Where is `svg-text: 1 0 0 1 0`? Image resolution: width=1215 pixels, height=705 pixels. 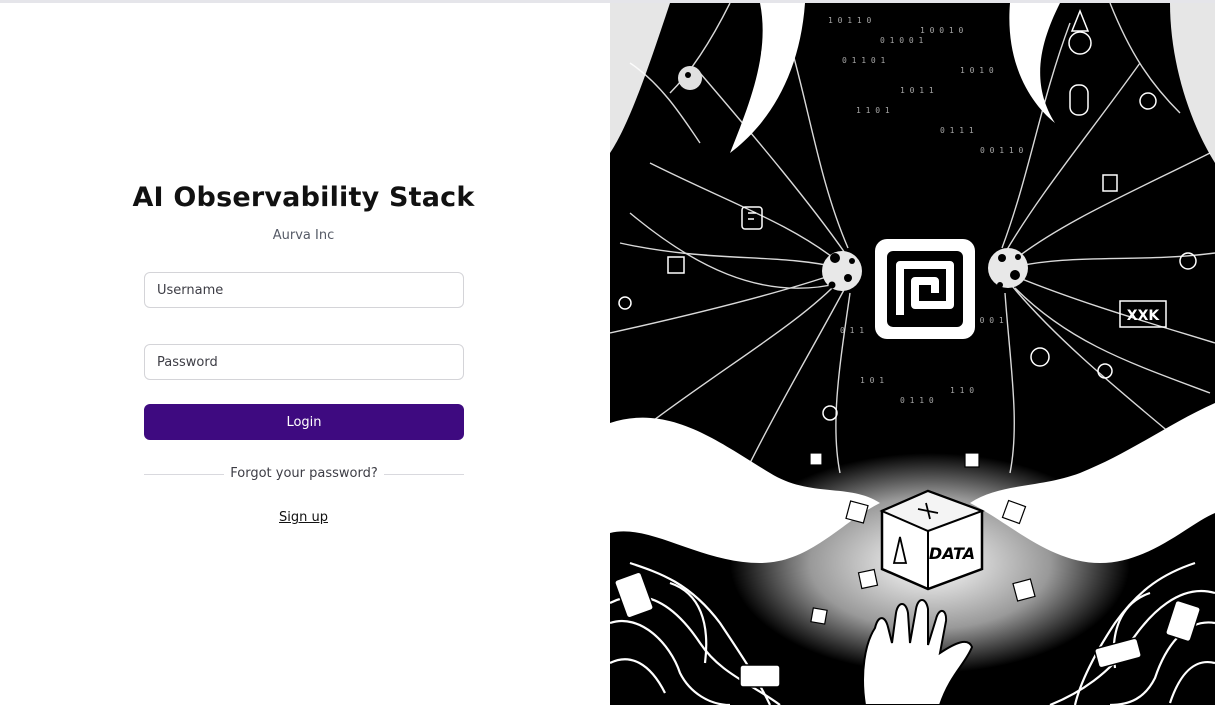 svg-text: 1 0 0 1 0 is located at coordinates (942, 30).